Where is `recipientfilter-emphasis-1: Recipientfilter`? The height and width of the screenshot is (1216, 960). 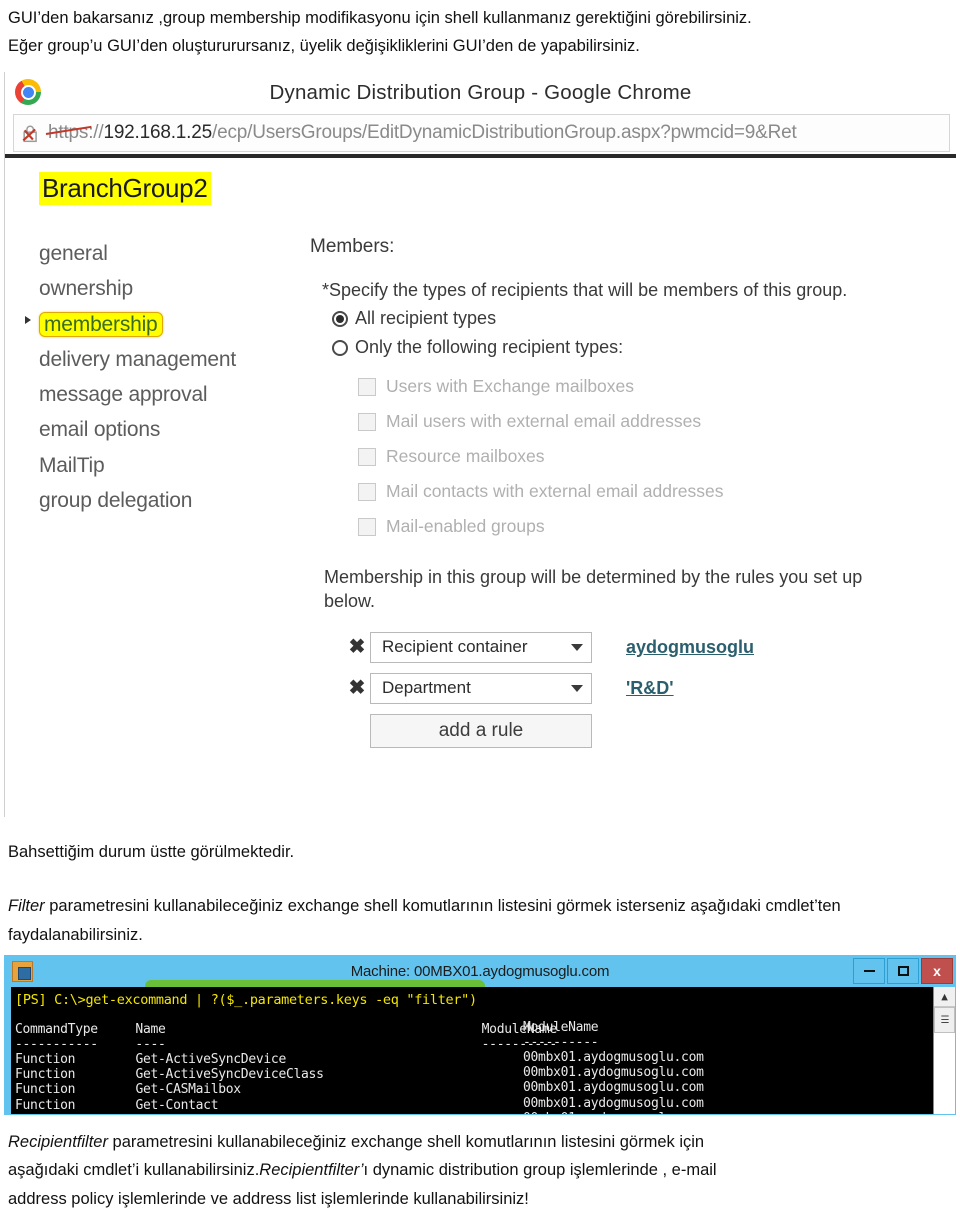
recipientfilter-emphasis-1: Recipientfilter is located at coordinates (58, 1142).